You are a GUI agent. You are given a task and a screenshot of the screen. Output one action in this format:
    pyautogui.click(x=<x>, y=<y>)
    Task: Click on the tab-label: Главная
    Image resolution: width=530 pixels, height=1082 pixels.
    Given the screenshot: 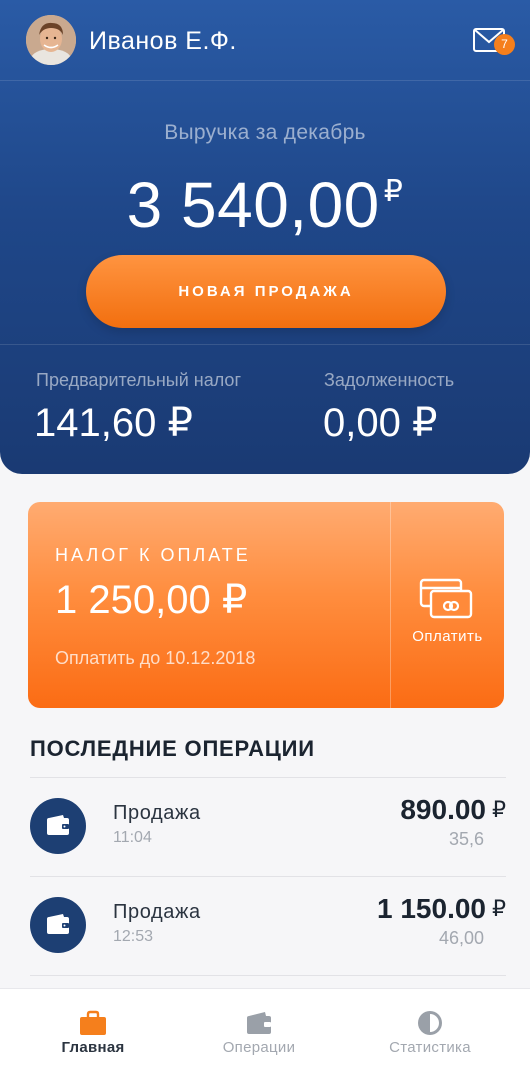 What is the action you would take?
    pyautogui.click(x=93, y=1047)
    